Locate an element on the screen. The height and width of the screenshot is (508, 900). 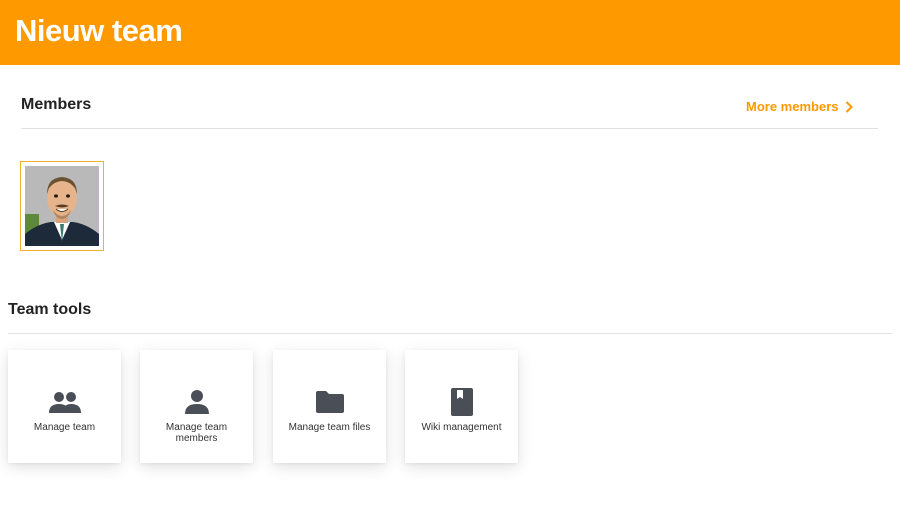
more-members-link: More members is located at coordinates (800, 106).